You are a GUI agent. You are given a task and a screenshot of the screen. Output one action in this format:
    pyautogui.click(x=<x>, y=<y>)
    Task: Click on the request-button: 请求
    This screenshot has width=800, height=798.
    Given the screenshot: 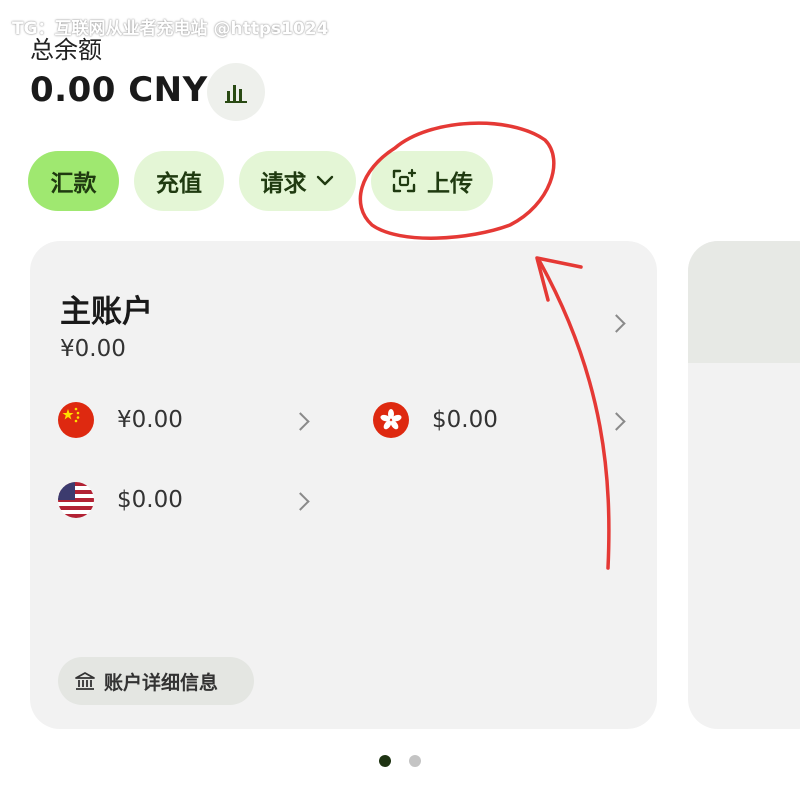 What is the action you would take?
    pyautogui.click(x=297, y=181)
    